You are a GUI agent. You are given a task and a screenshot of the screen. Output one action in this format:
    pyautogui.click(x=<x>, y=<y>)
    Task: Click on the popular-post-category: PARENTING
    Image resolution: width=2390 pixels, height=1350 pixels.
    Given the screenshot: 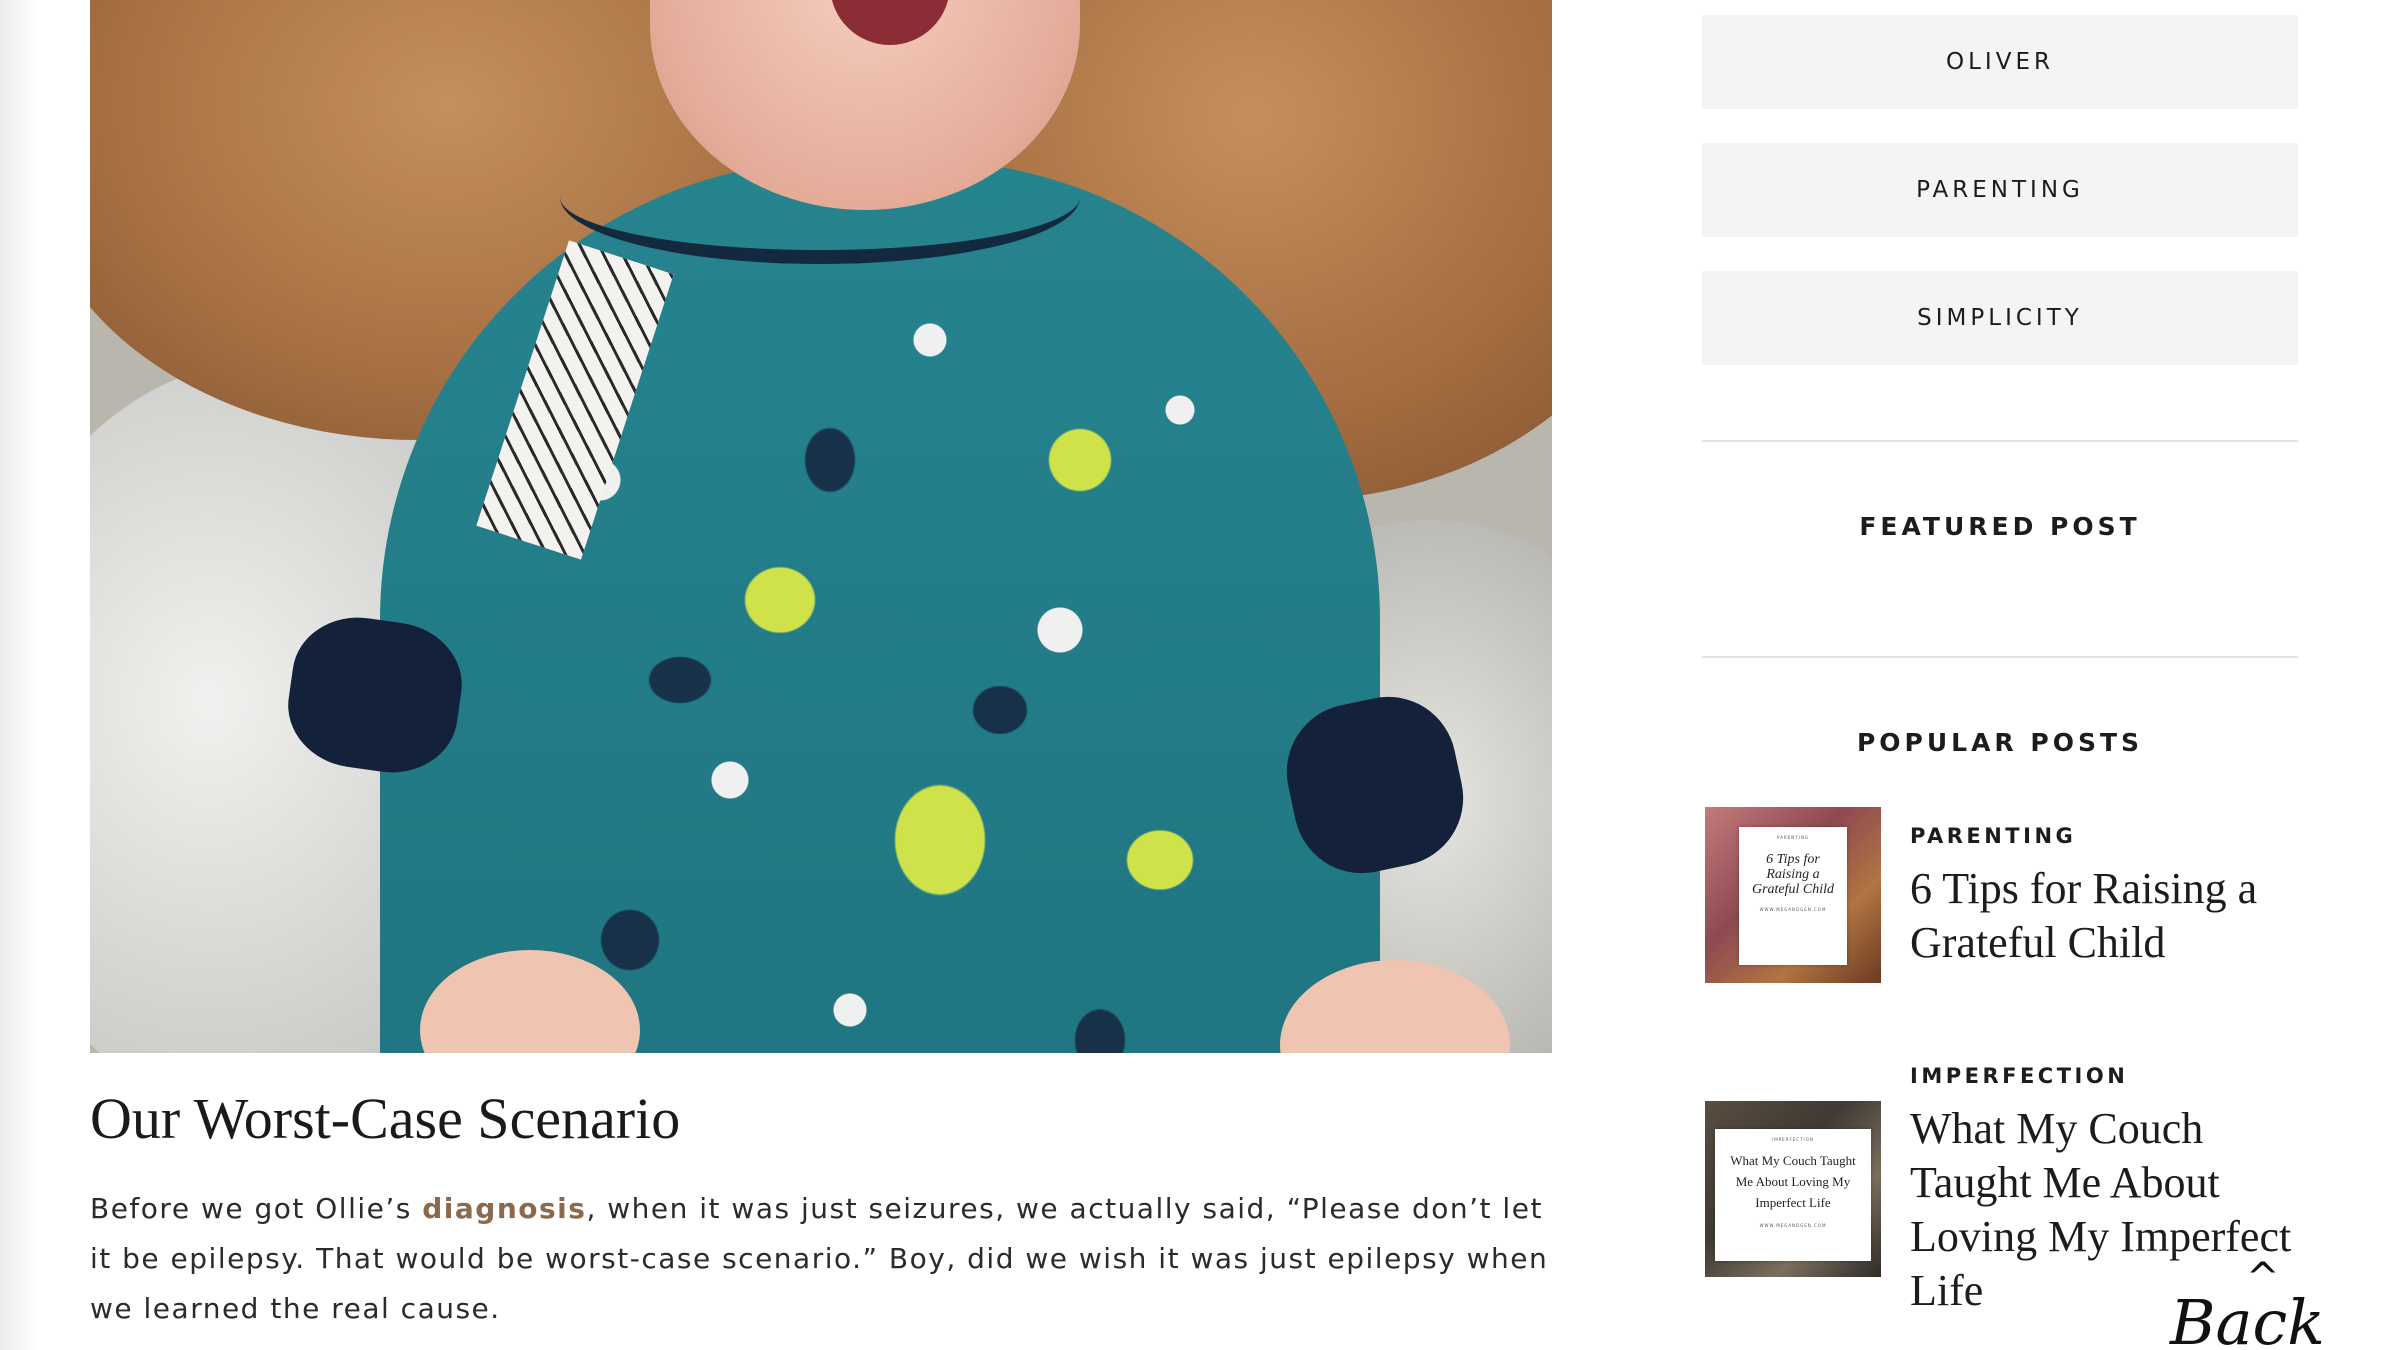 What is the action you would take?
    pyautogui.click(x=1993, y=836)
    